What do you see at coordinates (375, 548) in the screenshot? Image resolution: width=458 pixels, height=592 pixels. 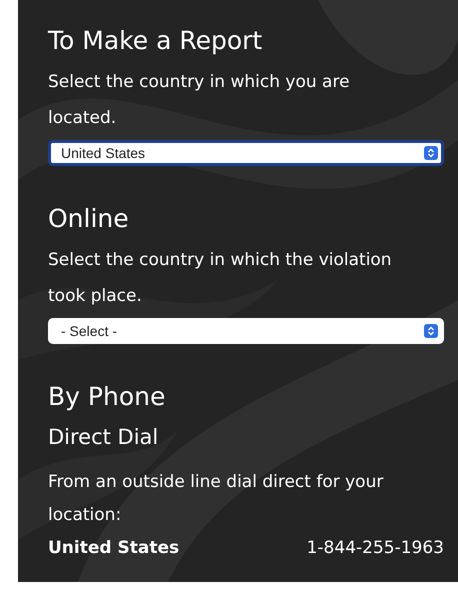 I see `phone-number: 1-844-255-1963` at bounding box center [375, 548].